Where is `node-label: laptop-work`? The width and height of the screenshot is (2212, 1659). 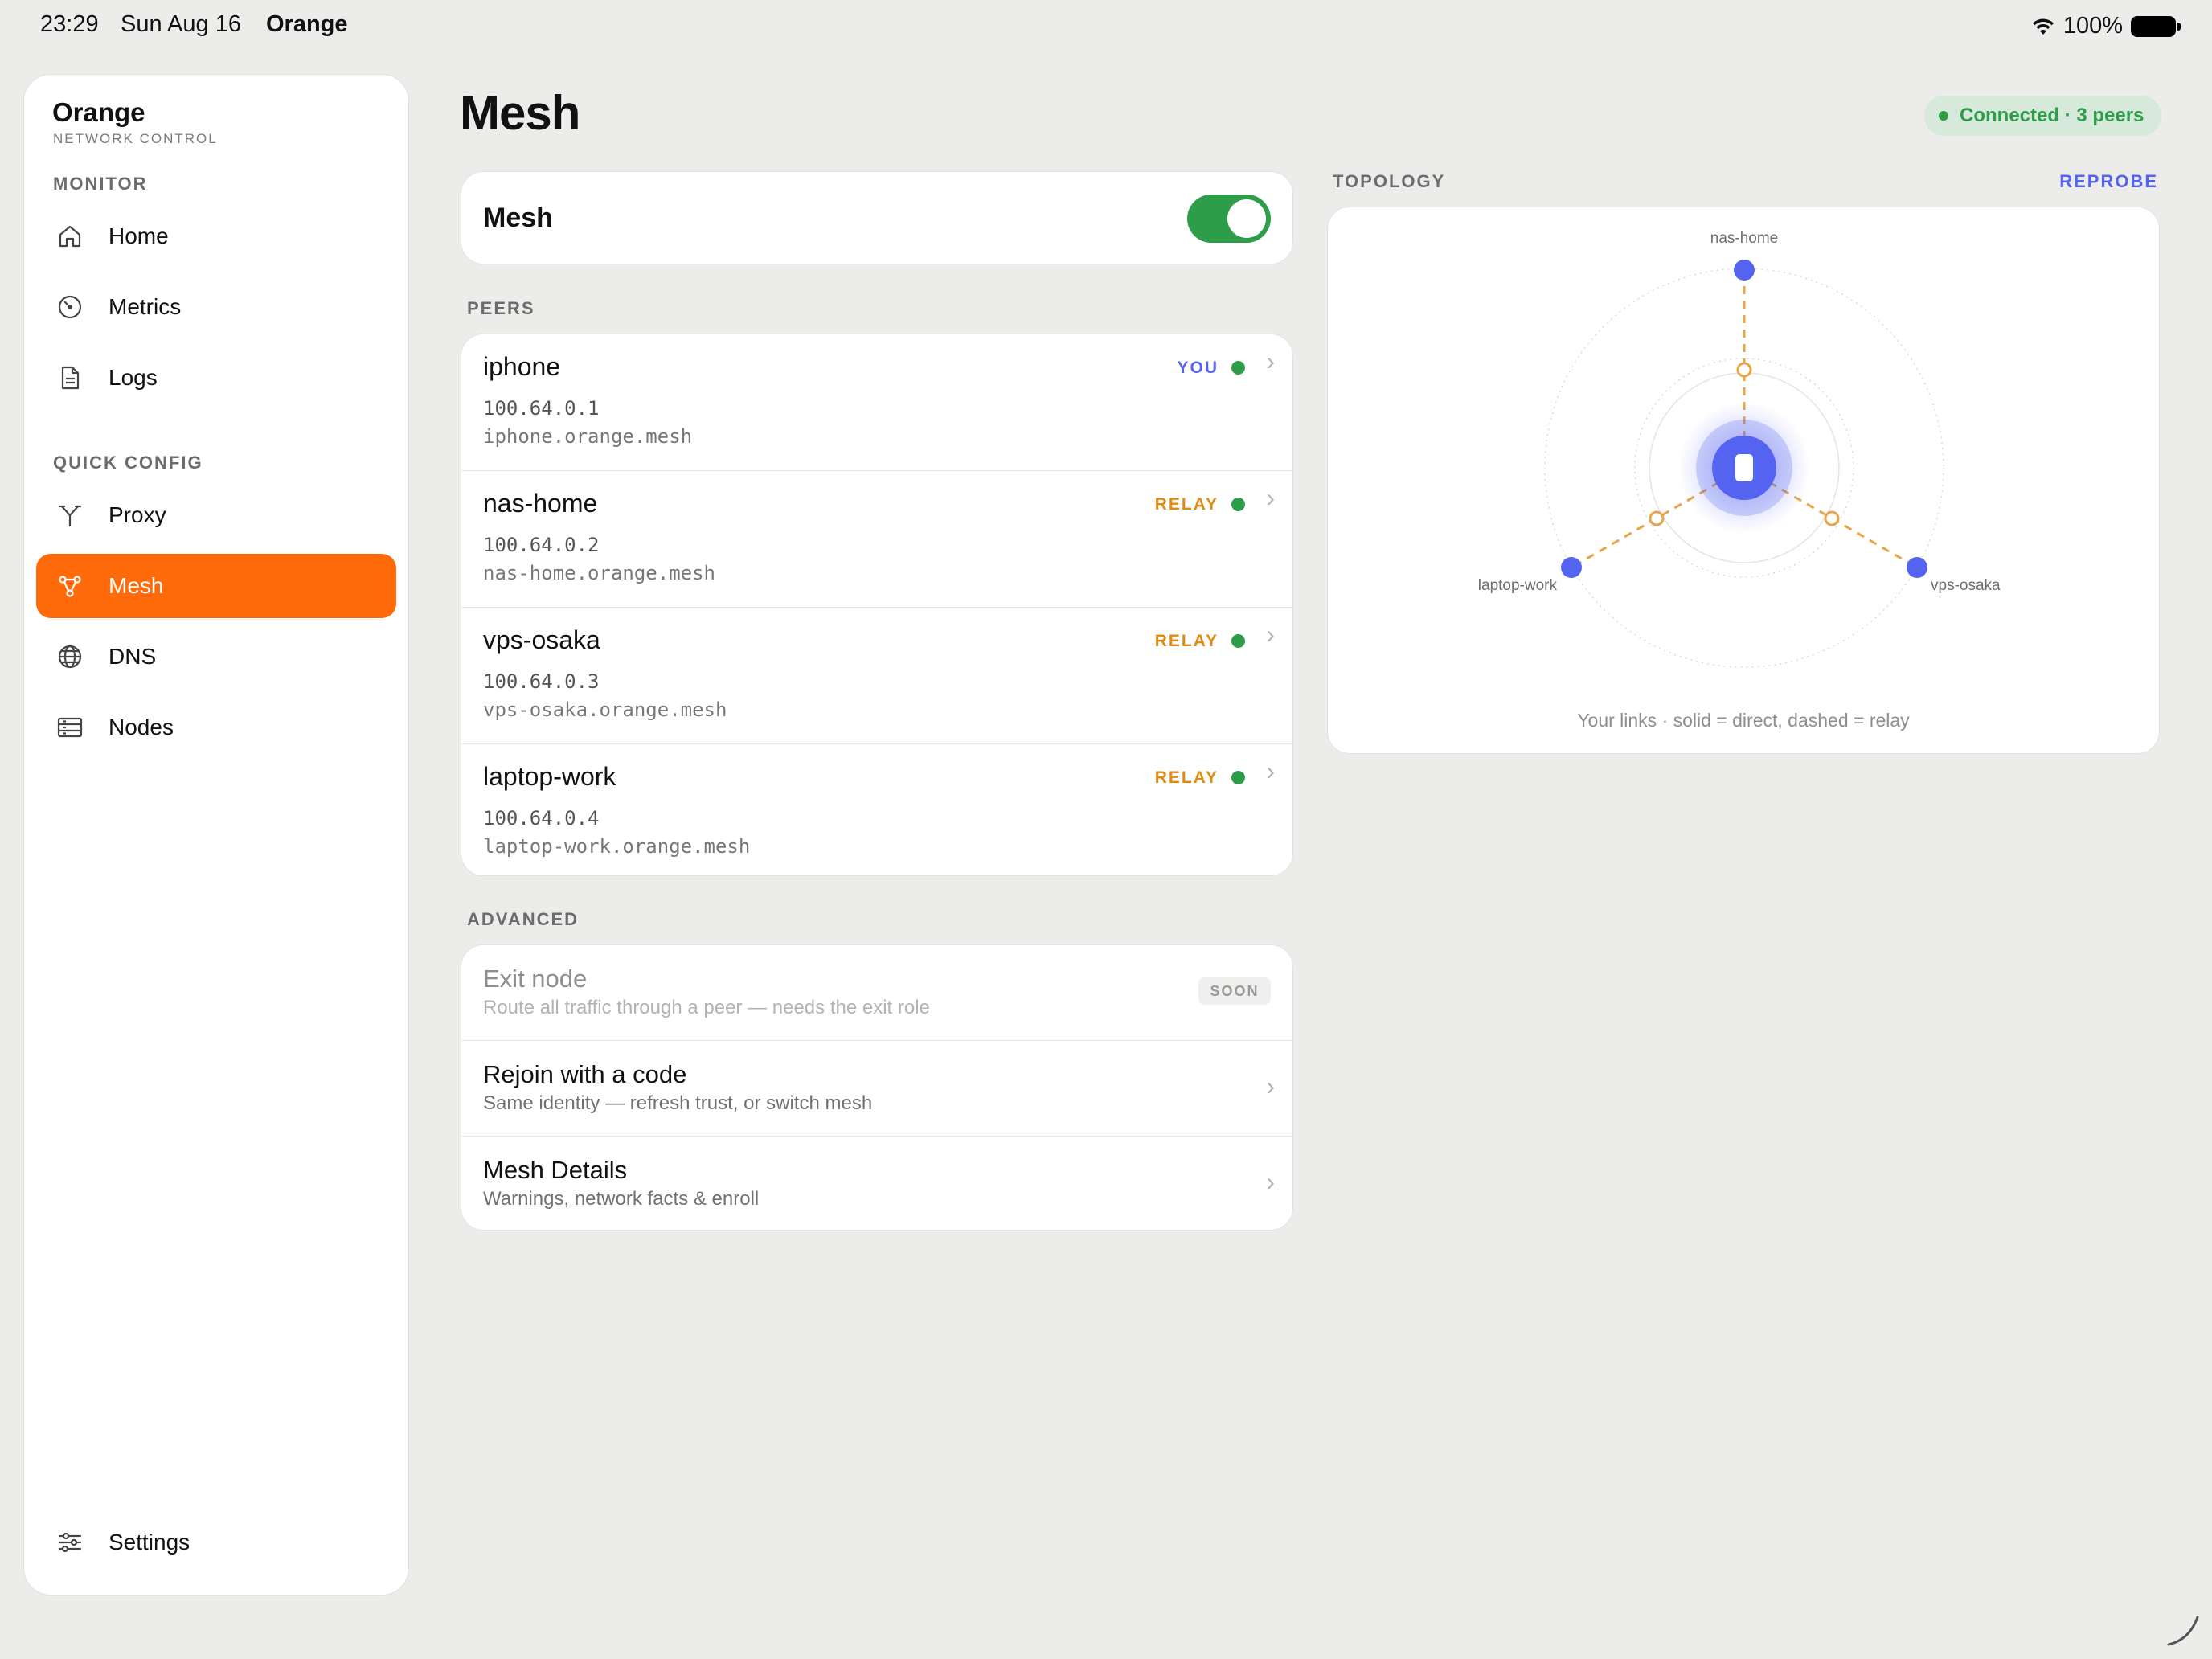 node-label: laptop-work is located at coordinates (1518, 585).